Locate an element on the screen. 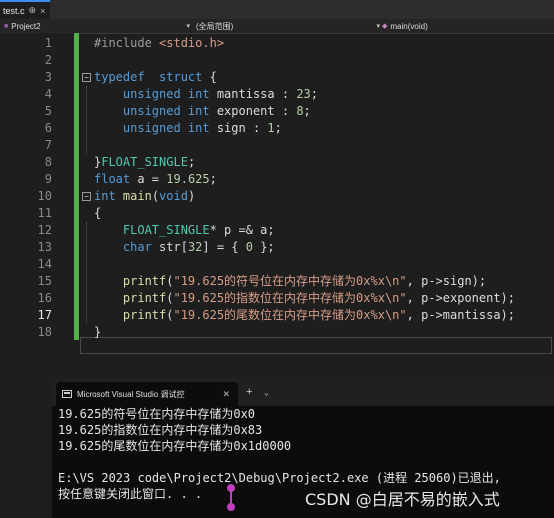  code-line: unsigned int sign : 1; is located at coordinates (188, 128).